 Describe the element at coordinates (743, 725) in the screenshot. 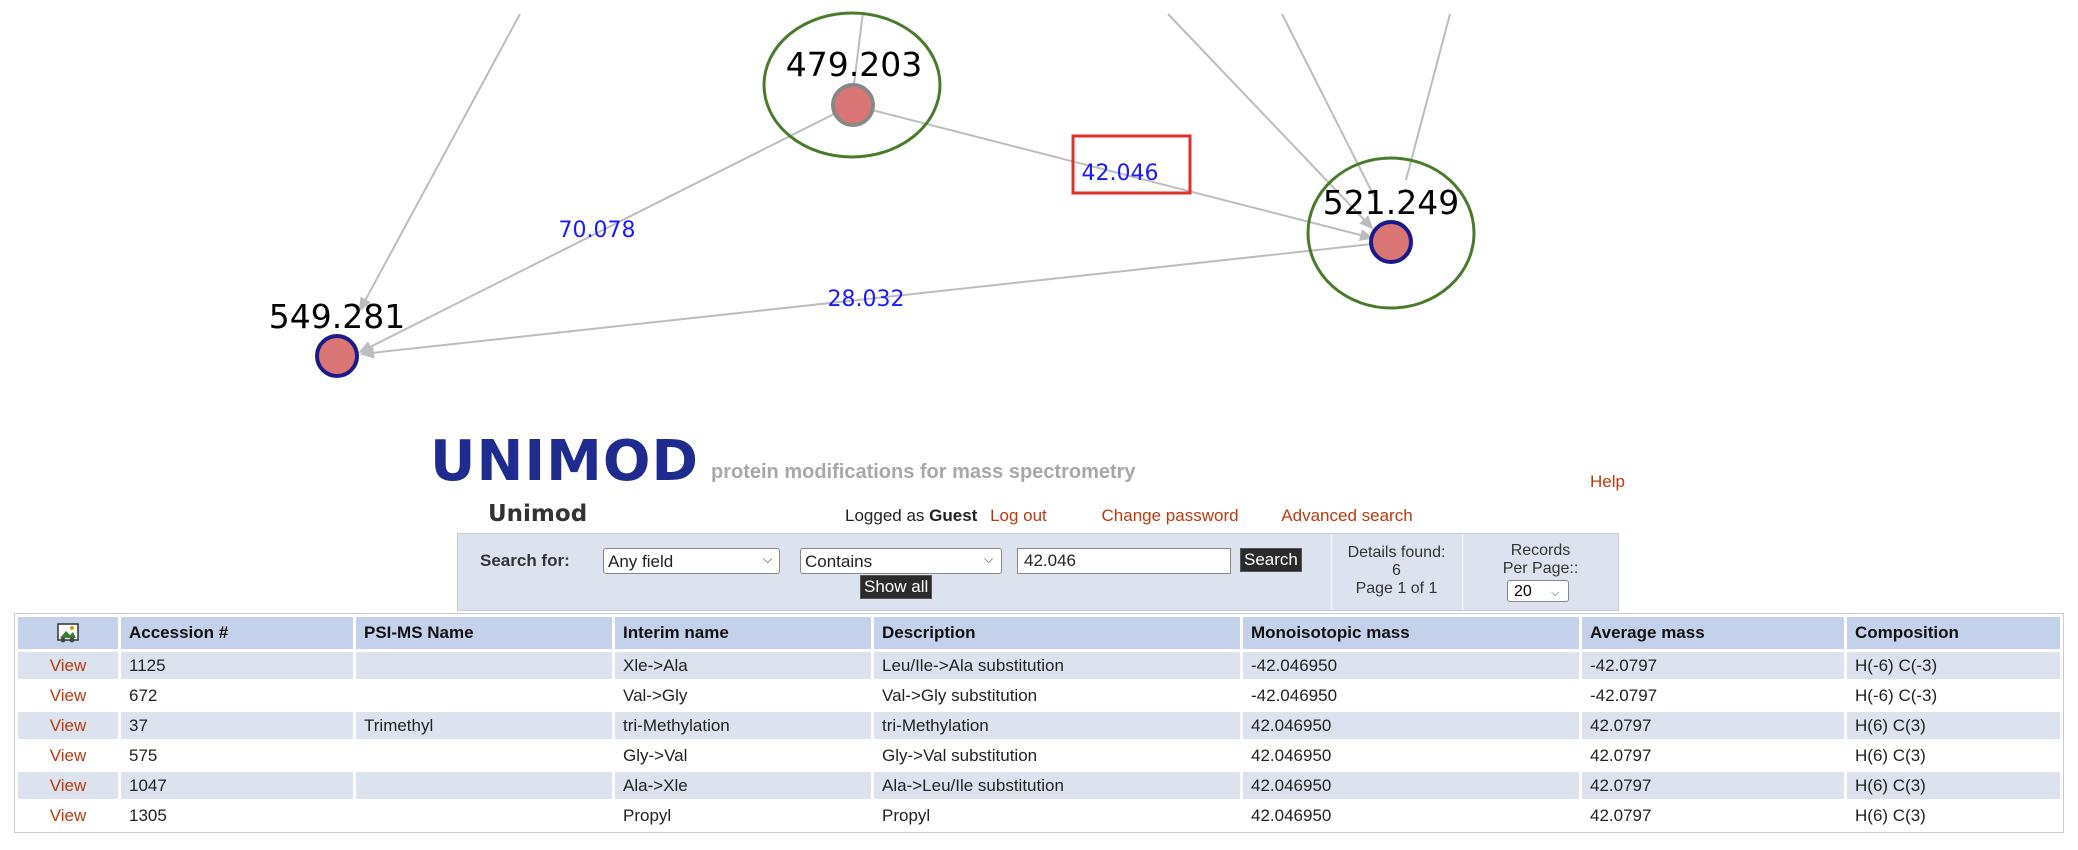

I see `interim-name-cell: tri-Methylation` at that location.